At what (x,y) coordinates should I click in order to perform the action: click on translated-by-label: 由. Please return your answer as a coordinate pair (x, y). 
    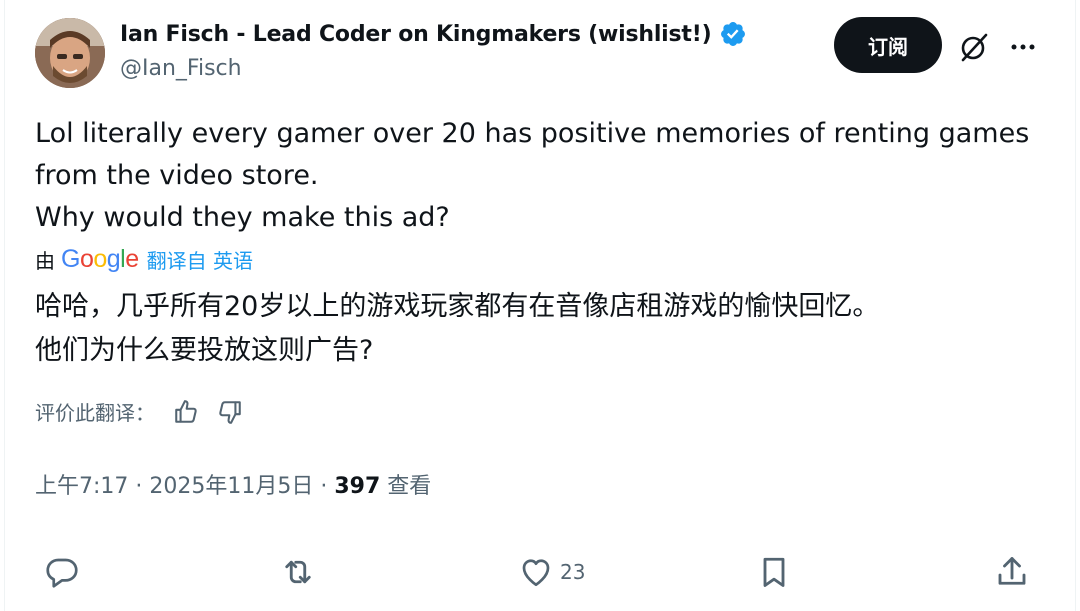
    Looking at the image, I should click on (45, 261).